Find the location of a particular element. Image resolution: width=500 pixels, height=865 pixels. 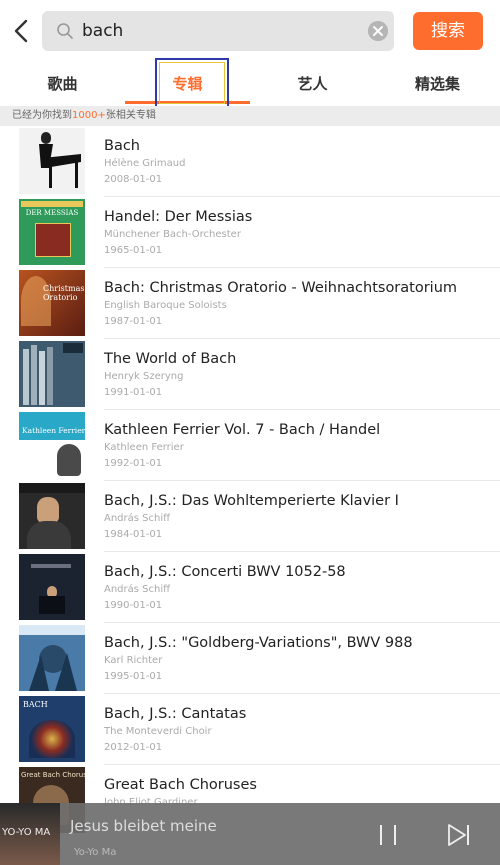

album-date: 1991-01-01 is located at coordinates (133, 392).